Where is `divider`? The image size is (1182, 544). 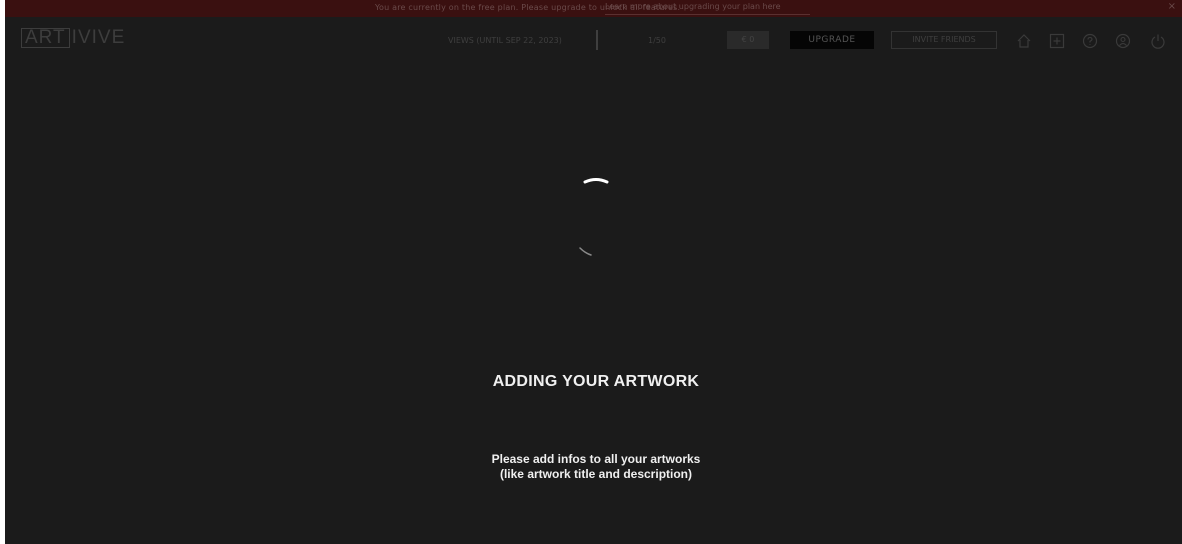
divider is located at coordinates (597, 40).